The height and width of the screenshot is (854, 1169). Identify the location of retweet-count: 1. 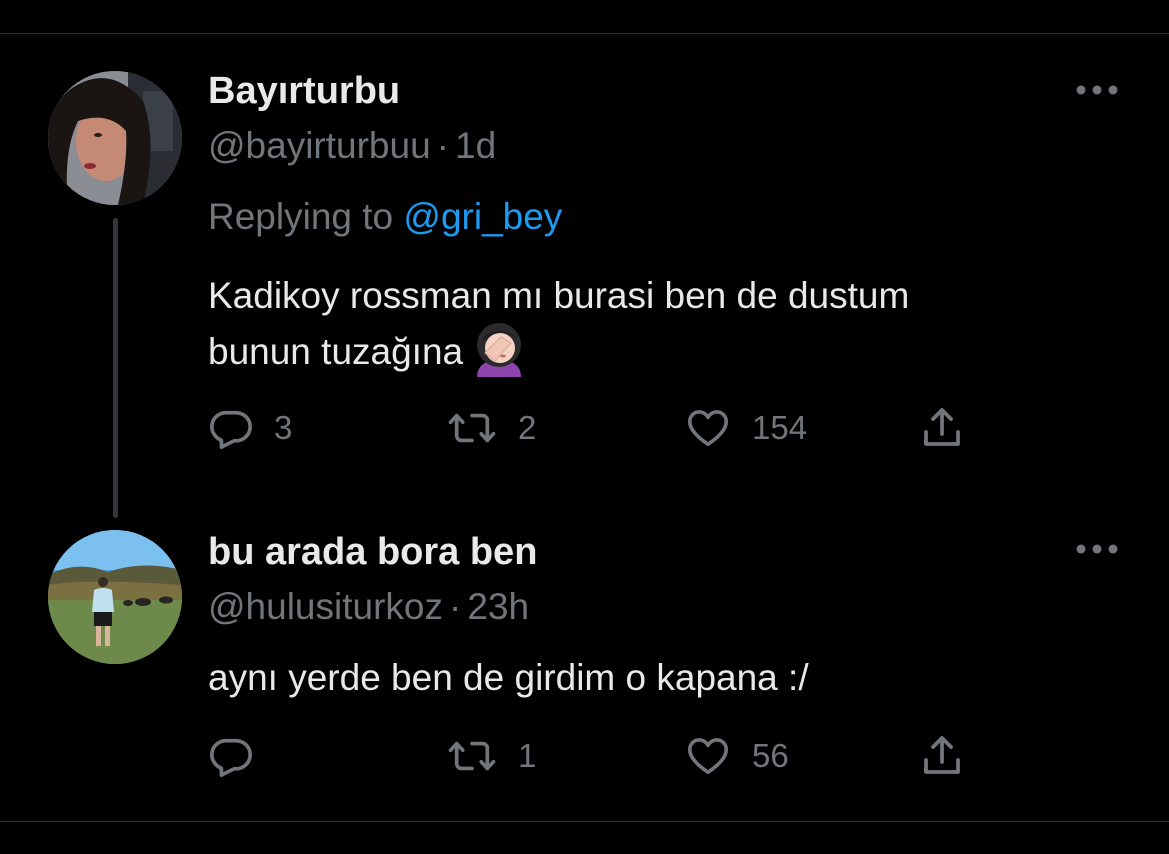
(527, 755).